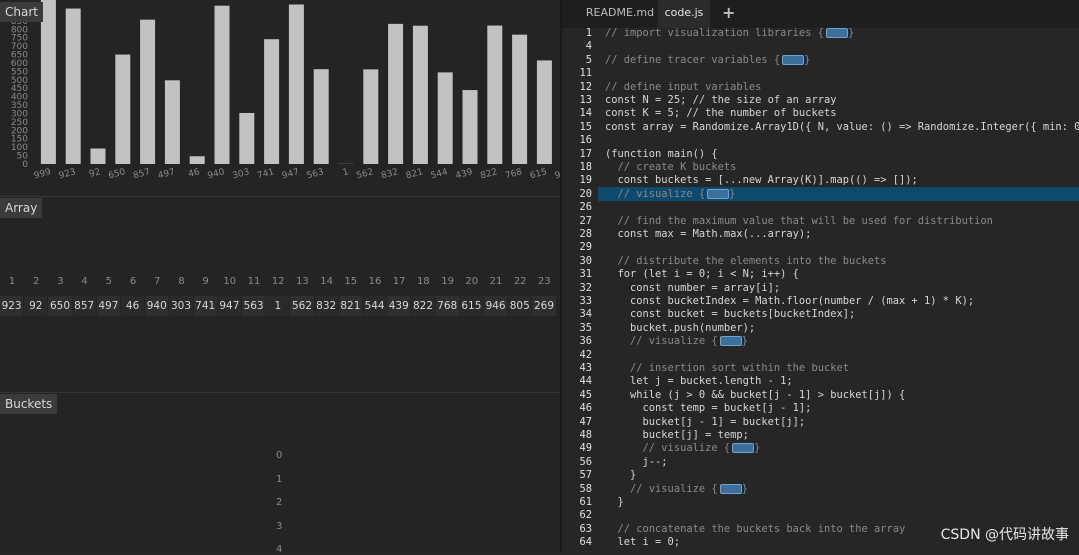  Describe the element at coordinates (577, 355) in the screenshot. I see `line-number: 42` at that location.